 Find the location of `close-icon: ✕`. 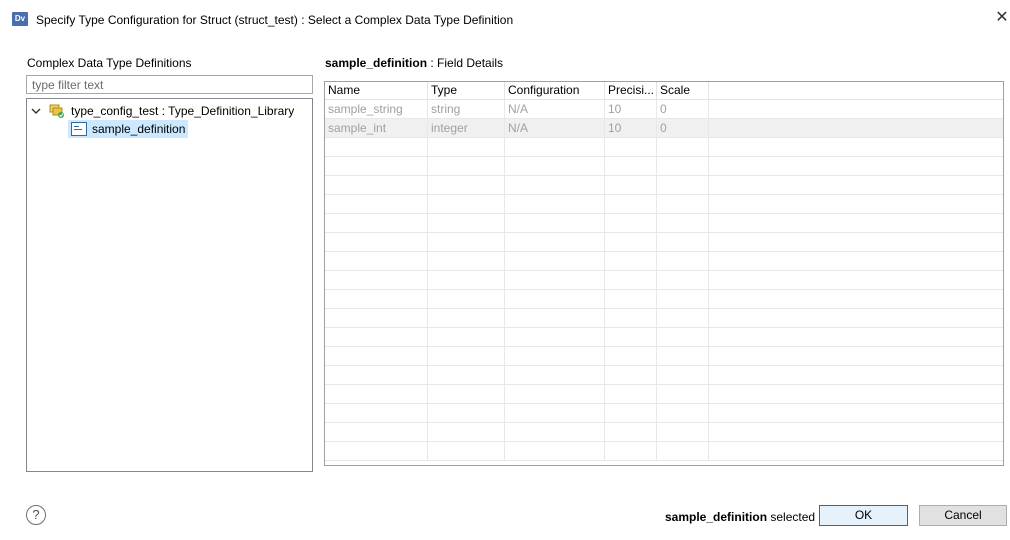

close-icon: ✕ is located at coordinates (1002, 18).